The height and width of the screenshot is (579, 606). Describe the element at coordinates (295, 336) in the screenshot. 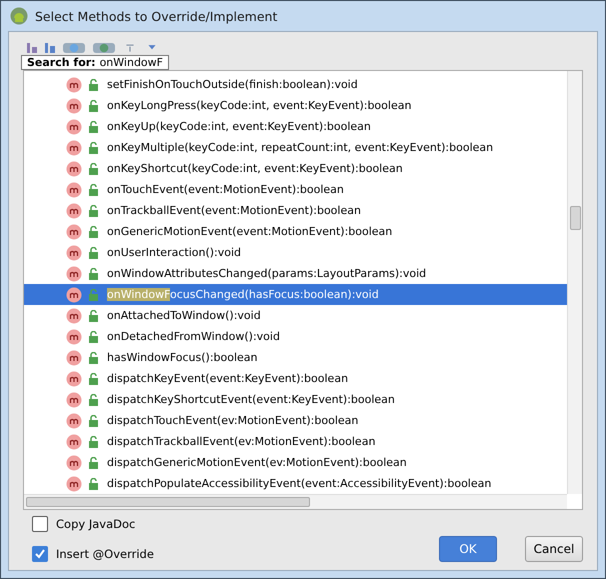

I see `method-item: onDetachedFromWindow():void` at that location.